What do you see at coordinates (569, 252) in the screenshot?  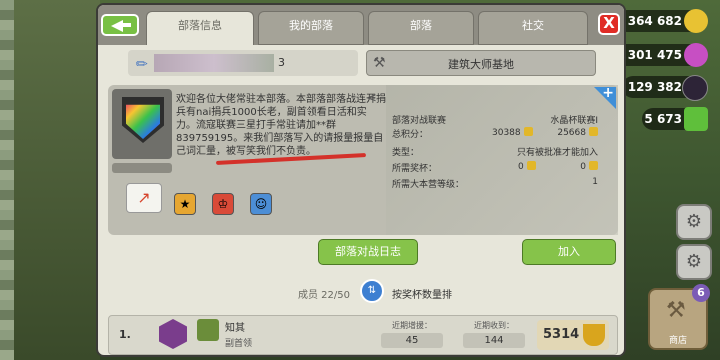 I see `join-button: 加入` at bounding box center [569, 252].